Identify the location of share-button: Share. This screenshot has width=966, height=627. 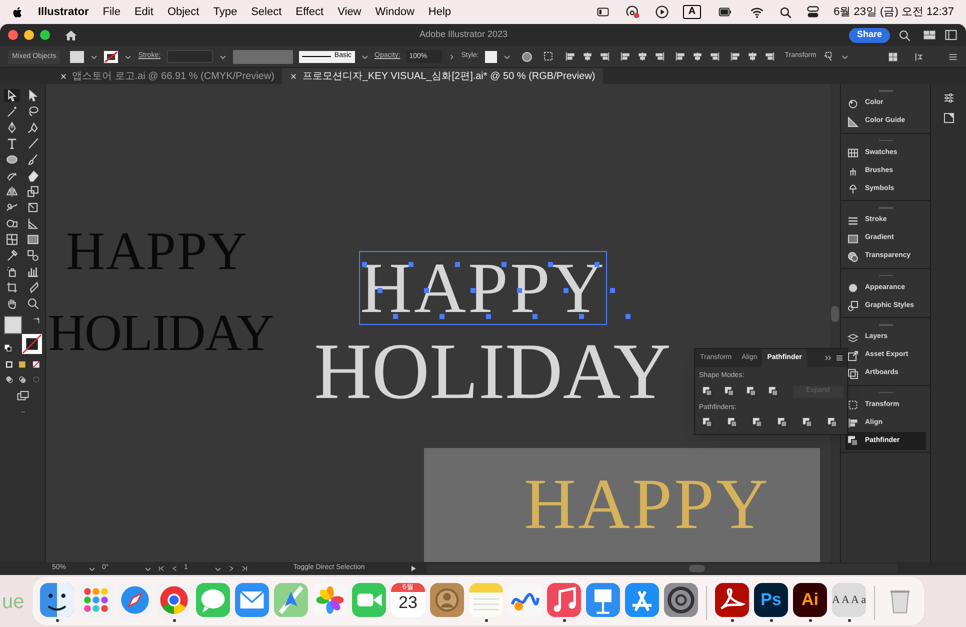
(869, 35).